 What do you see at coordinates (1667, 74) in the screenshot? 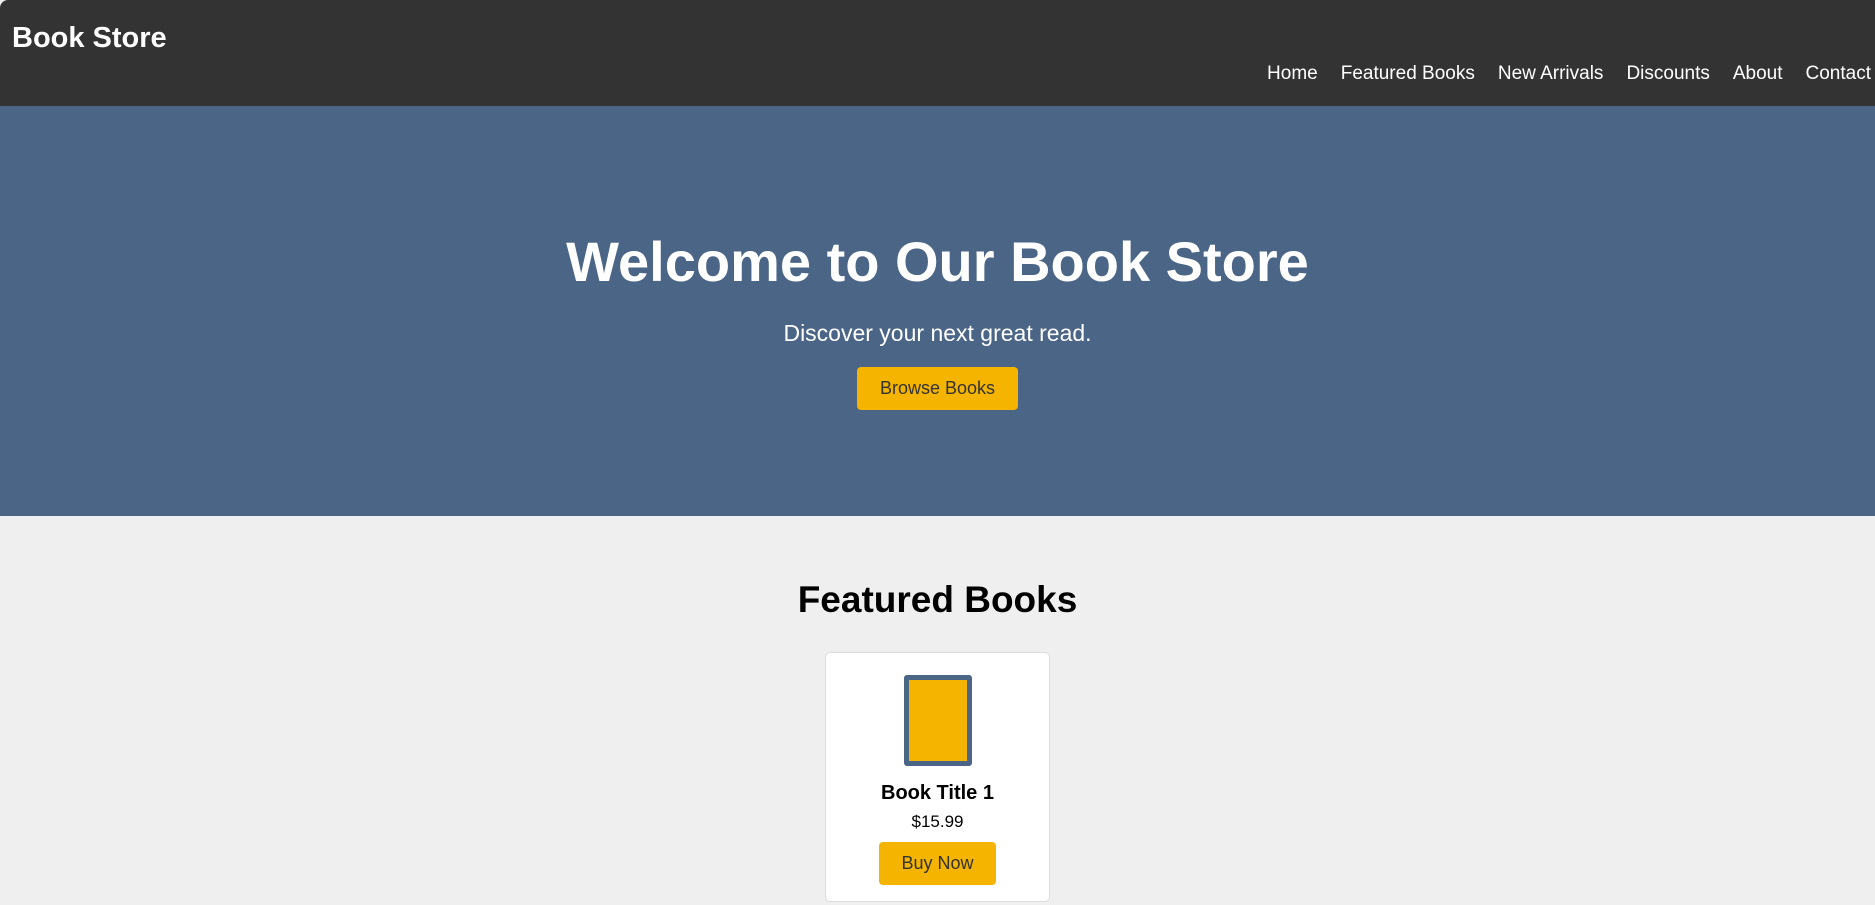
I see `nav-discounts: Discounts` at bounding box center [1667, 74].